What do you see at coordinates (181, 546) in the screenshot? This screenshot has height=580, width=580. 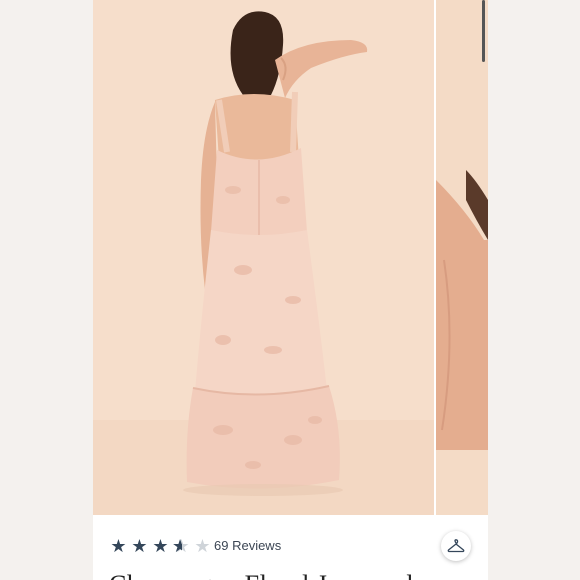 I see `half-star-icon: ★` at bounding box center [181, 546].